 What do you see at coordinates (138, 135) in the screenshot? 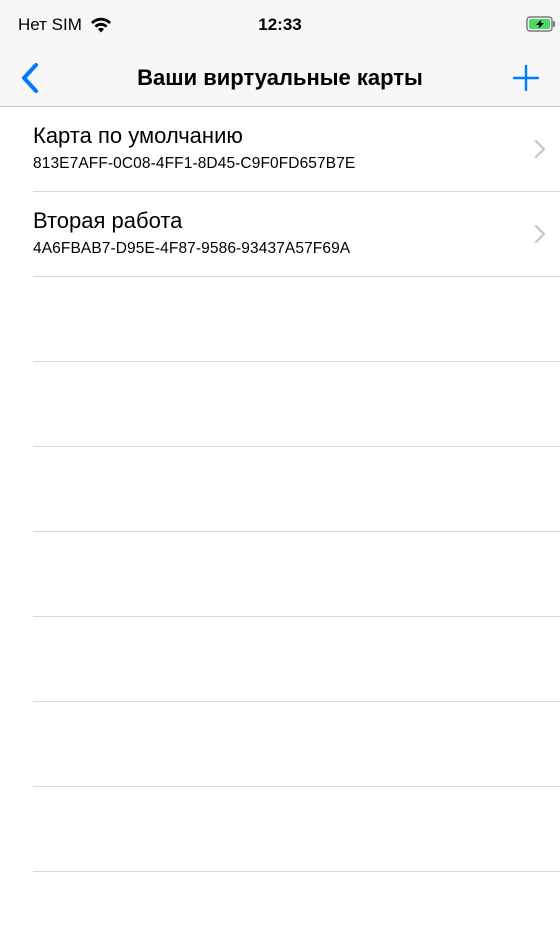
I see `card-title: Карта по умолчанию` at bounding box center [138, 135].